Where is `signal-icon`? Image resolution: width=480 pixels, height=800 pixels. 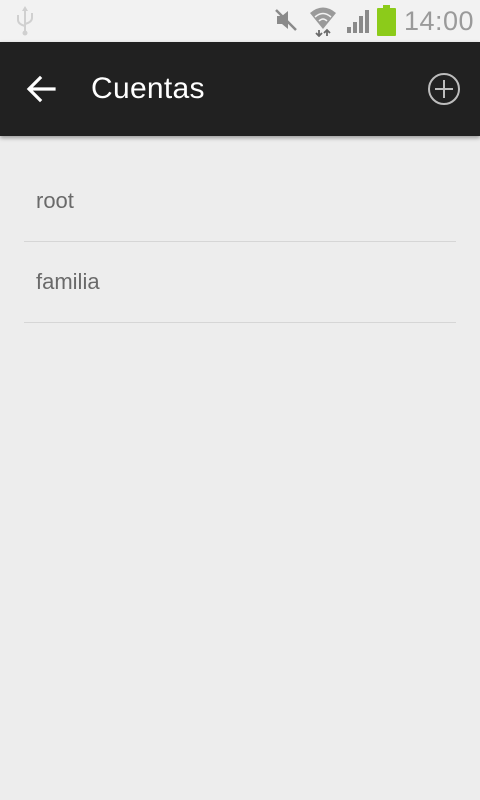
signal-icon is located at coordinates (358, 21).